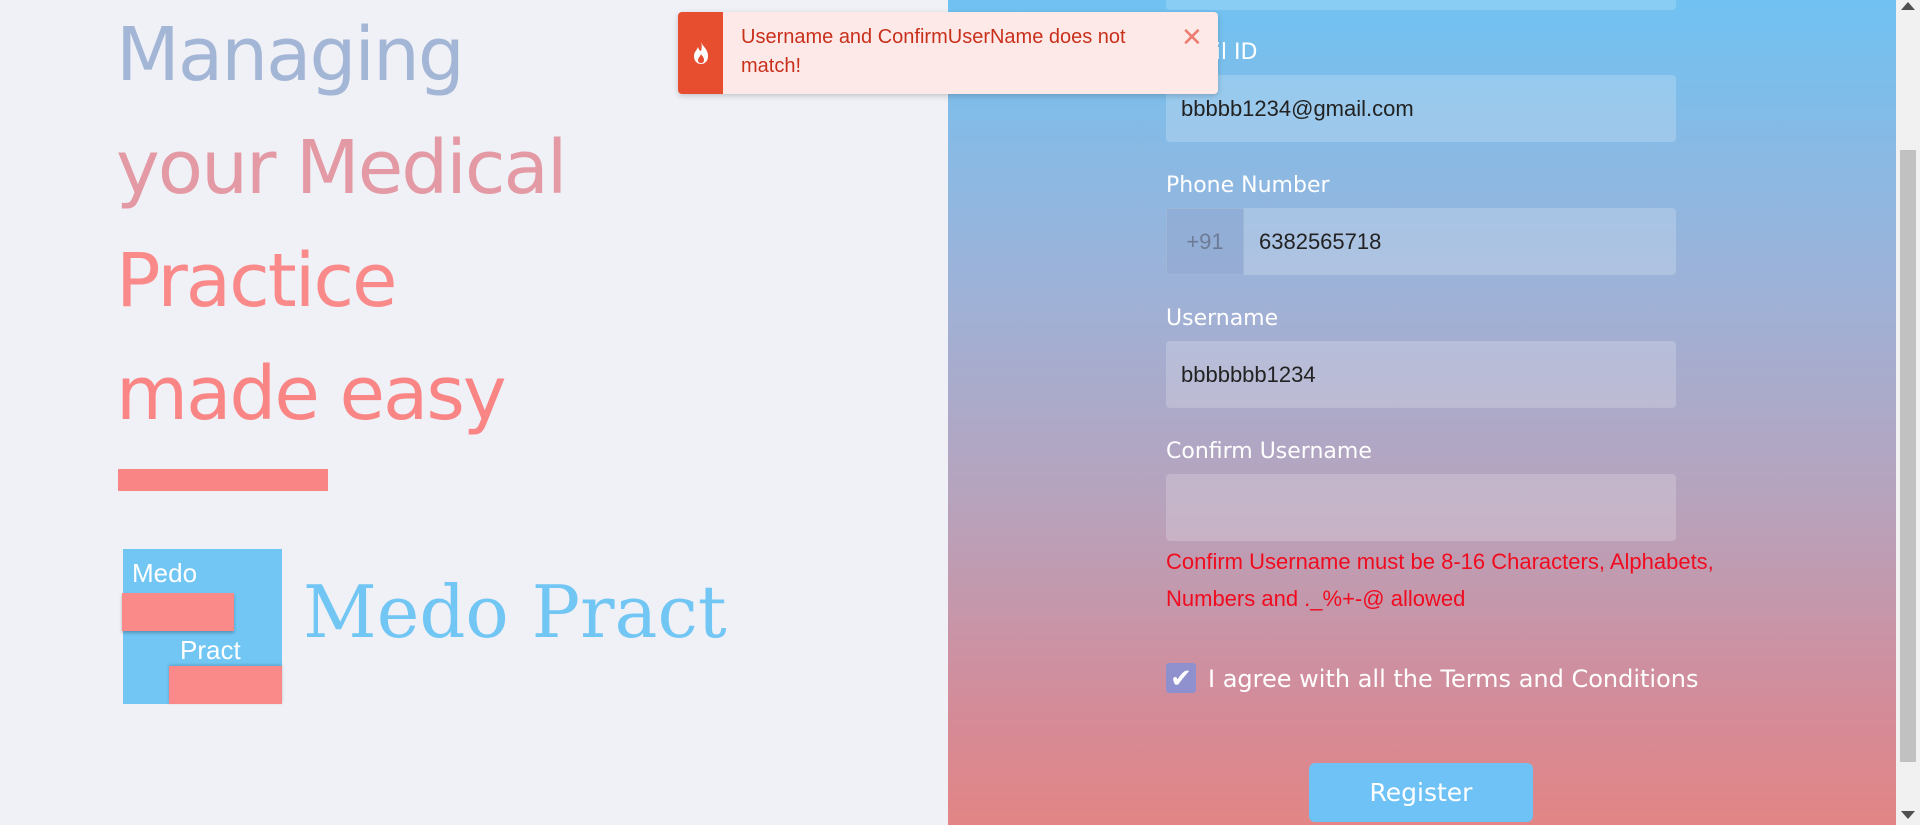  Describe the element at coordinates (341, 168) in the screenshot. I see `headline-line-2: your Medical` at that location.